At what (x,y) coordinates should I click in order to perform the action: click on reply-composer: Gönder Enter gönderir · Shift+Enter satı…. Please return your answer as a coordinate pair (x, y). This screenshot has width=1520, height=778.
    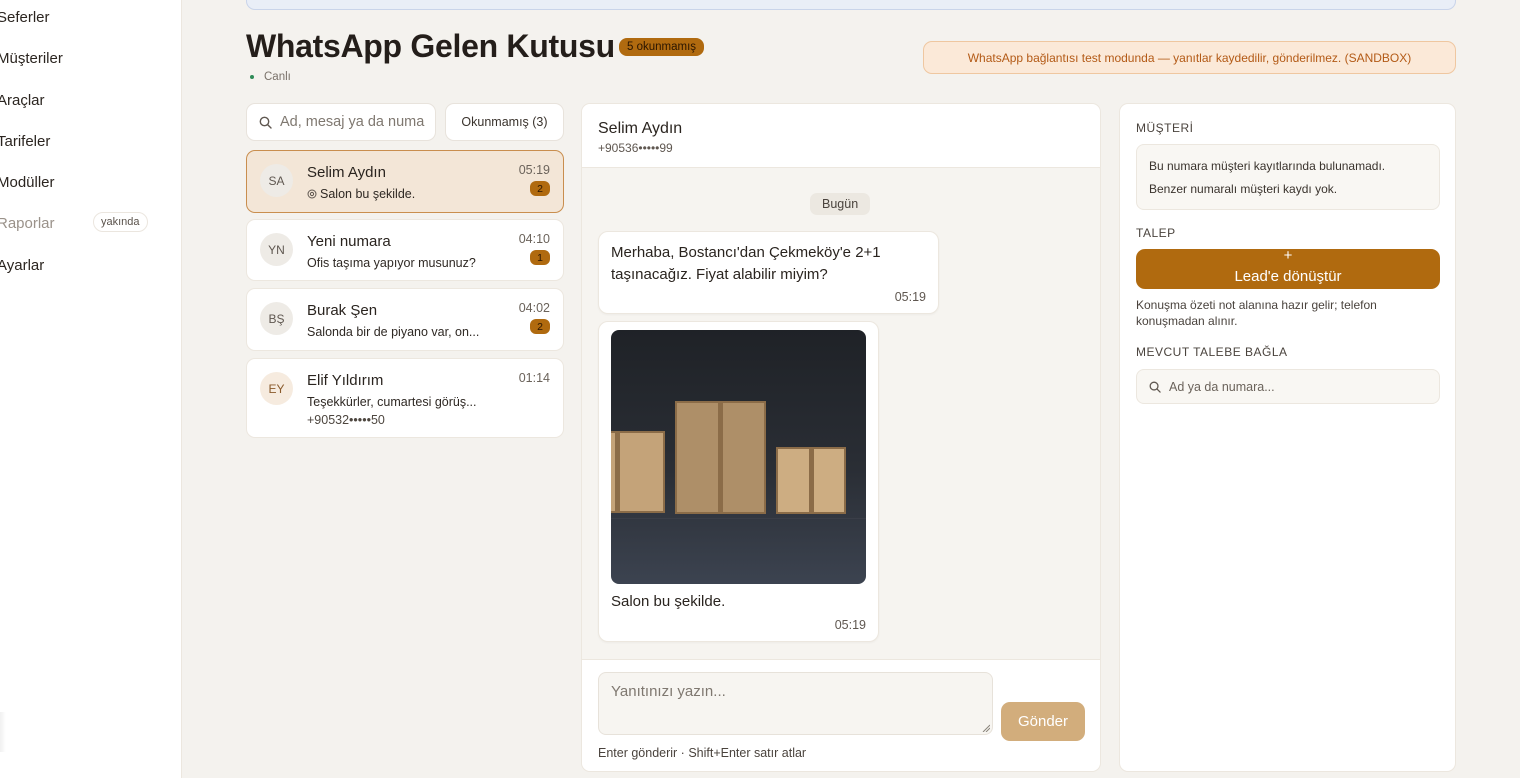
    Looking at the image, I should click on (841, 715).